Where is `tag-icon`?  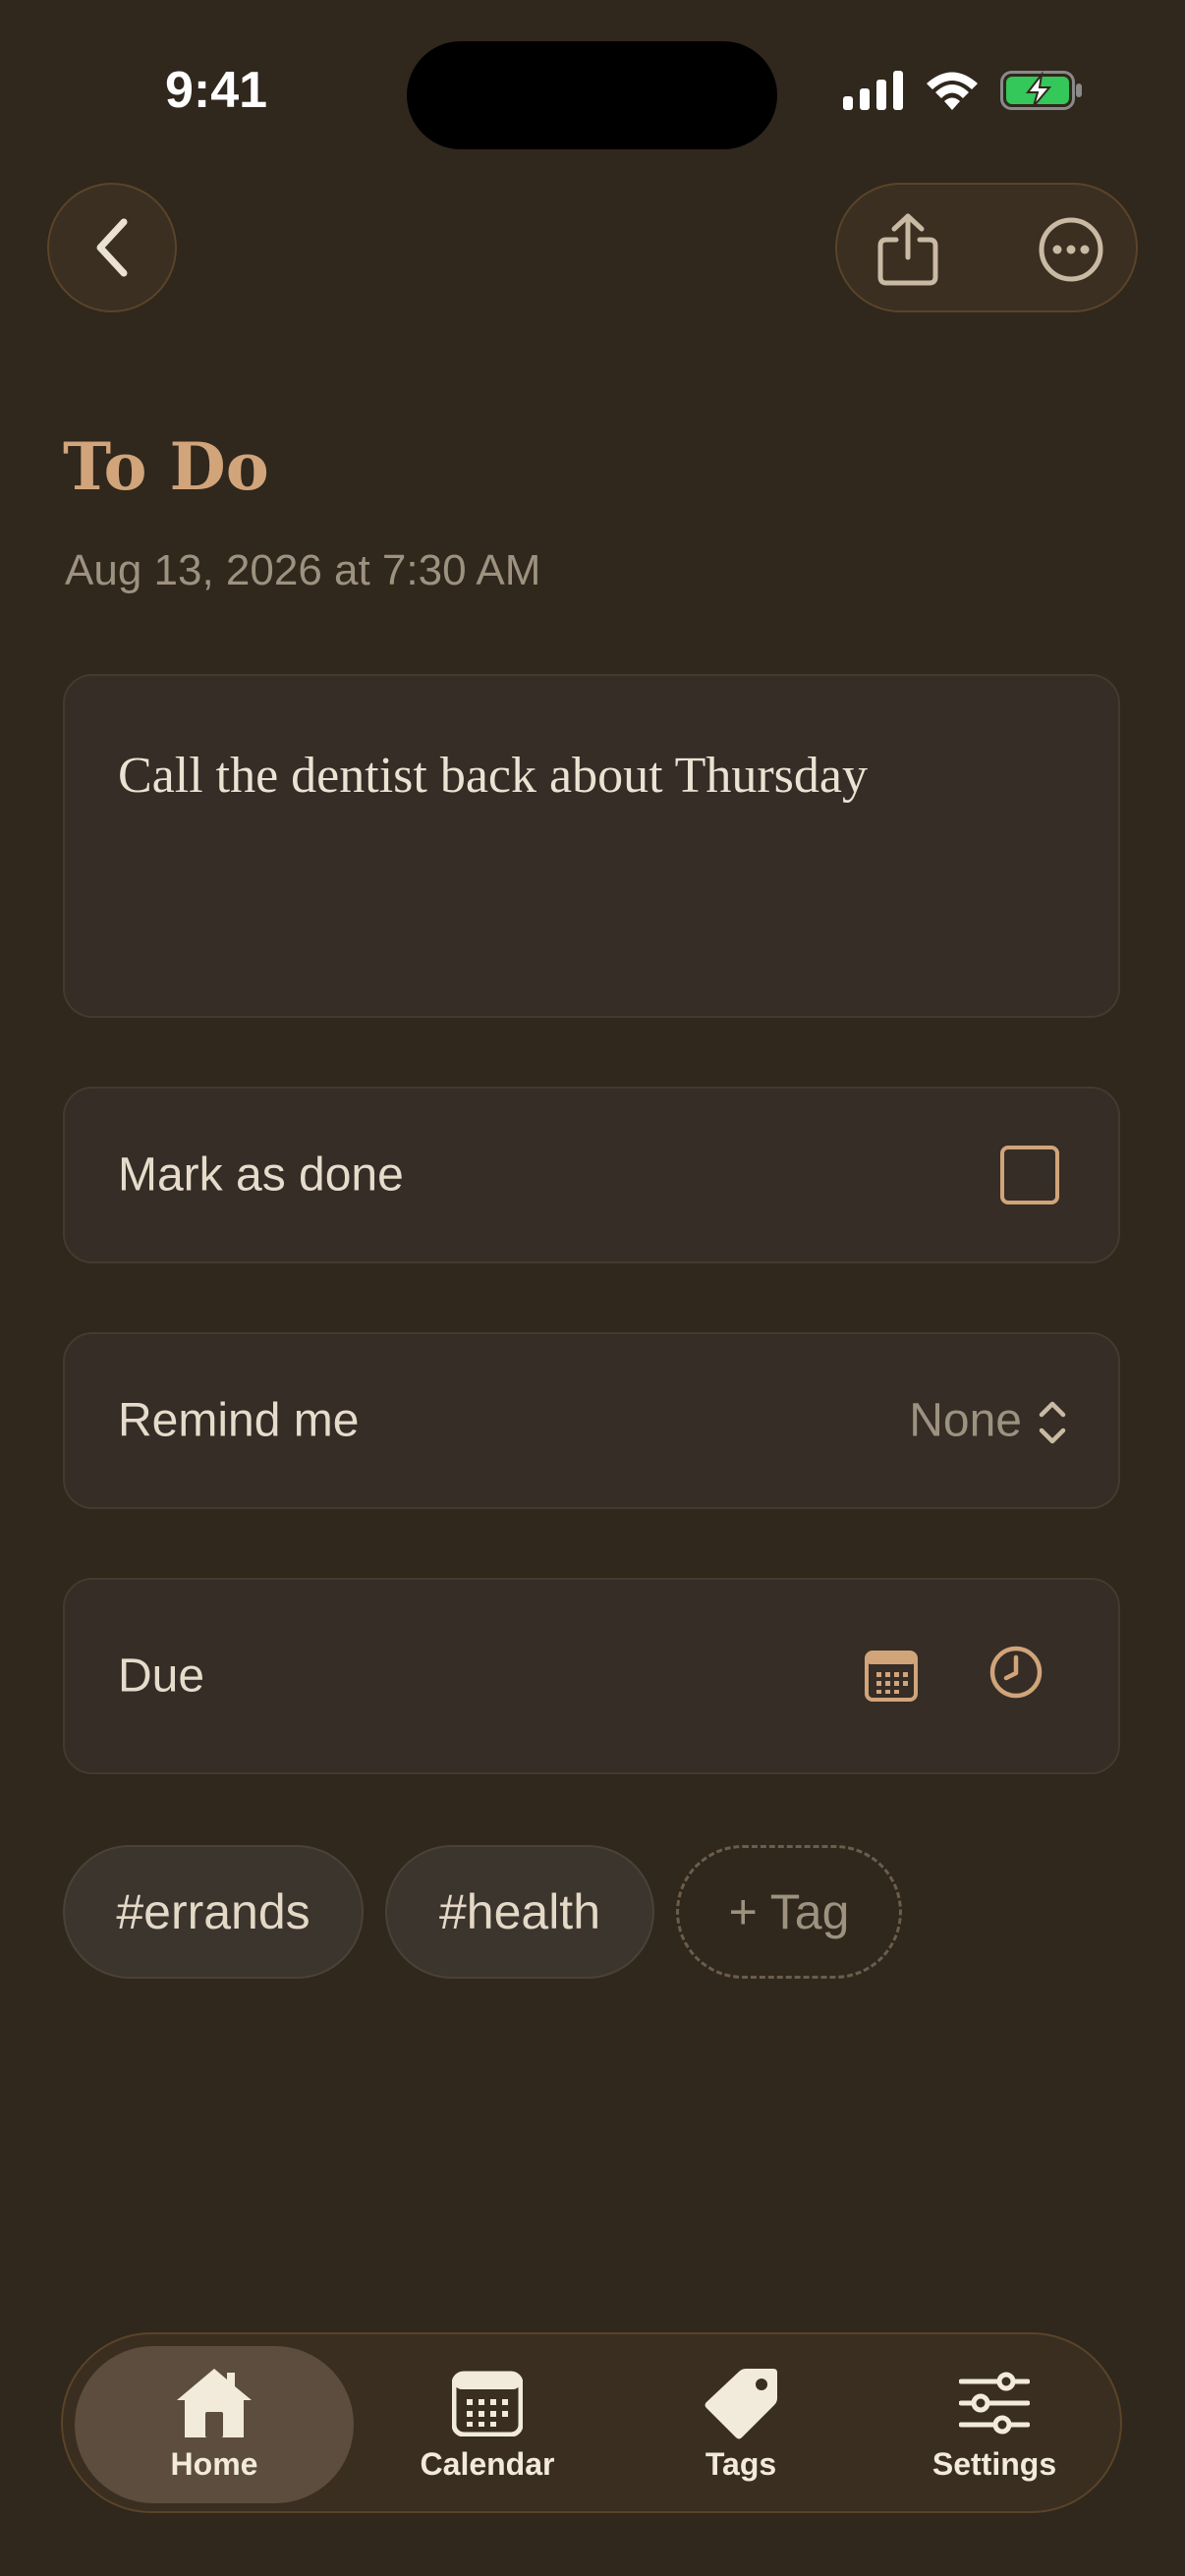 tag-icon is located at coordinates (741, 2403).